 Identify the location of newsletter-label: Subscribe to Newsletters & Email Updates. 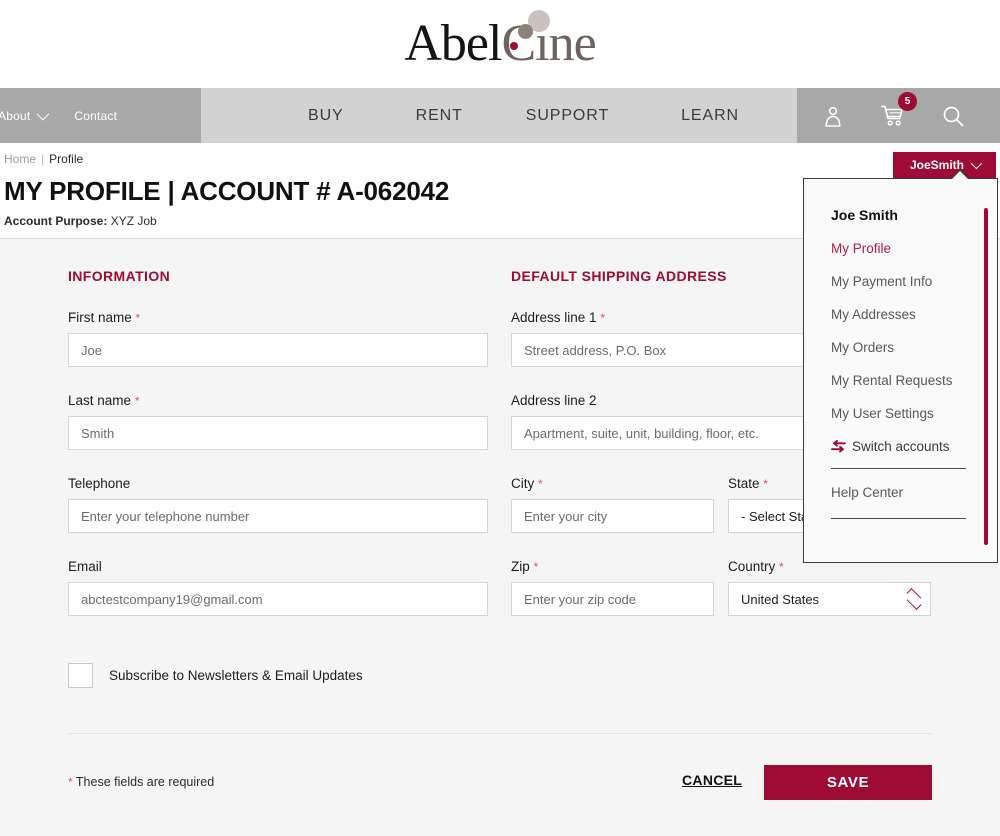
(236, 675).